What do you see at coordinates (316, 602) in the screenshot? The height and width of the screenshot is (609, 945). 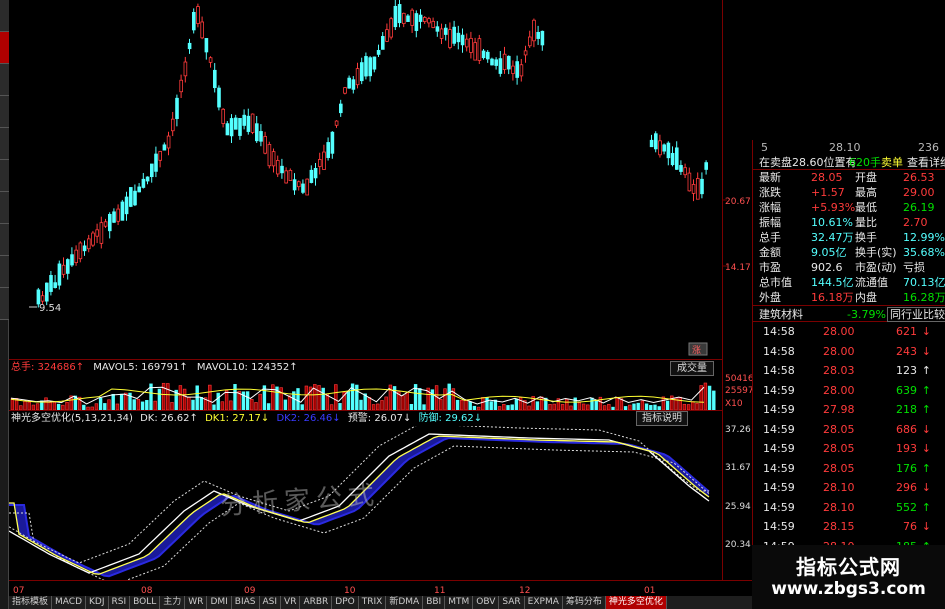 I see `indicator-tab: ARBR` at bounding box center [316, 602].